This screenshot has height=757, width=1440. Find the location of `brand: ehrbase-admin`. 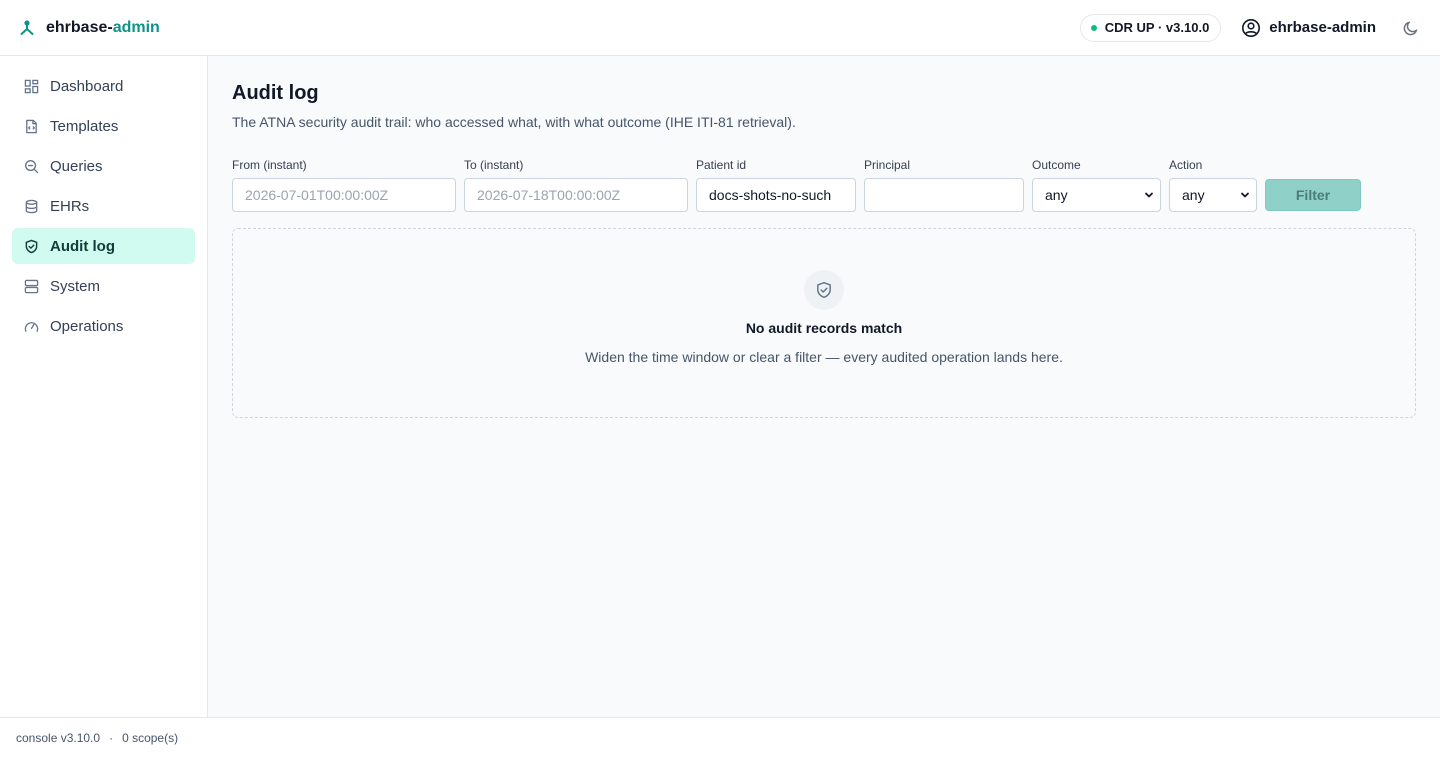

brand: ehrbase-admin is located at coordinates (89, 28).